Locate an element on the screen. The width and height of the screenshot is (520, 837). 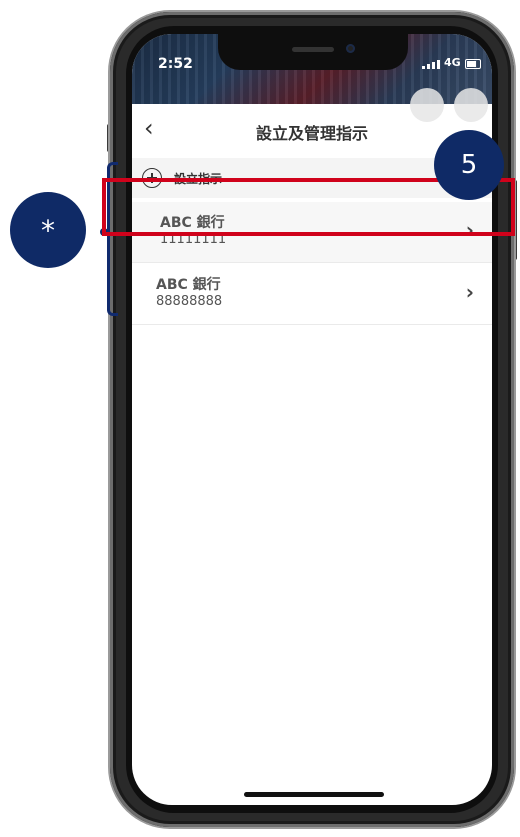
overlay-circle-right is located at coordinates (471, 105).